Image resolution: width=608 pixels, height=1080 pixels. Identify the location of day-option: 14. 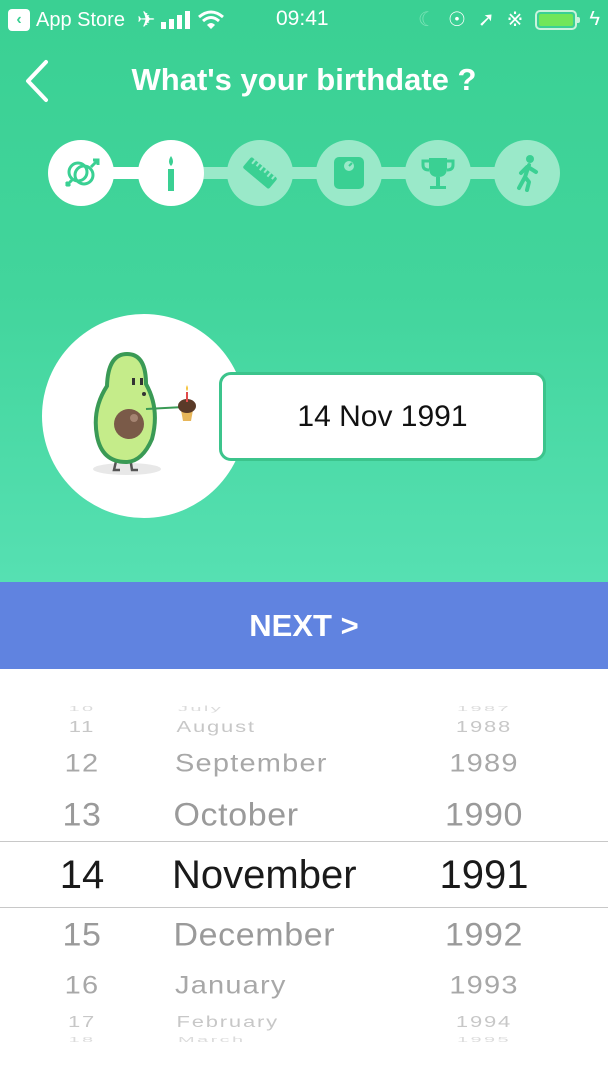
(82, 875).